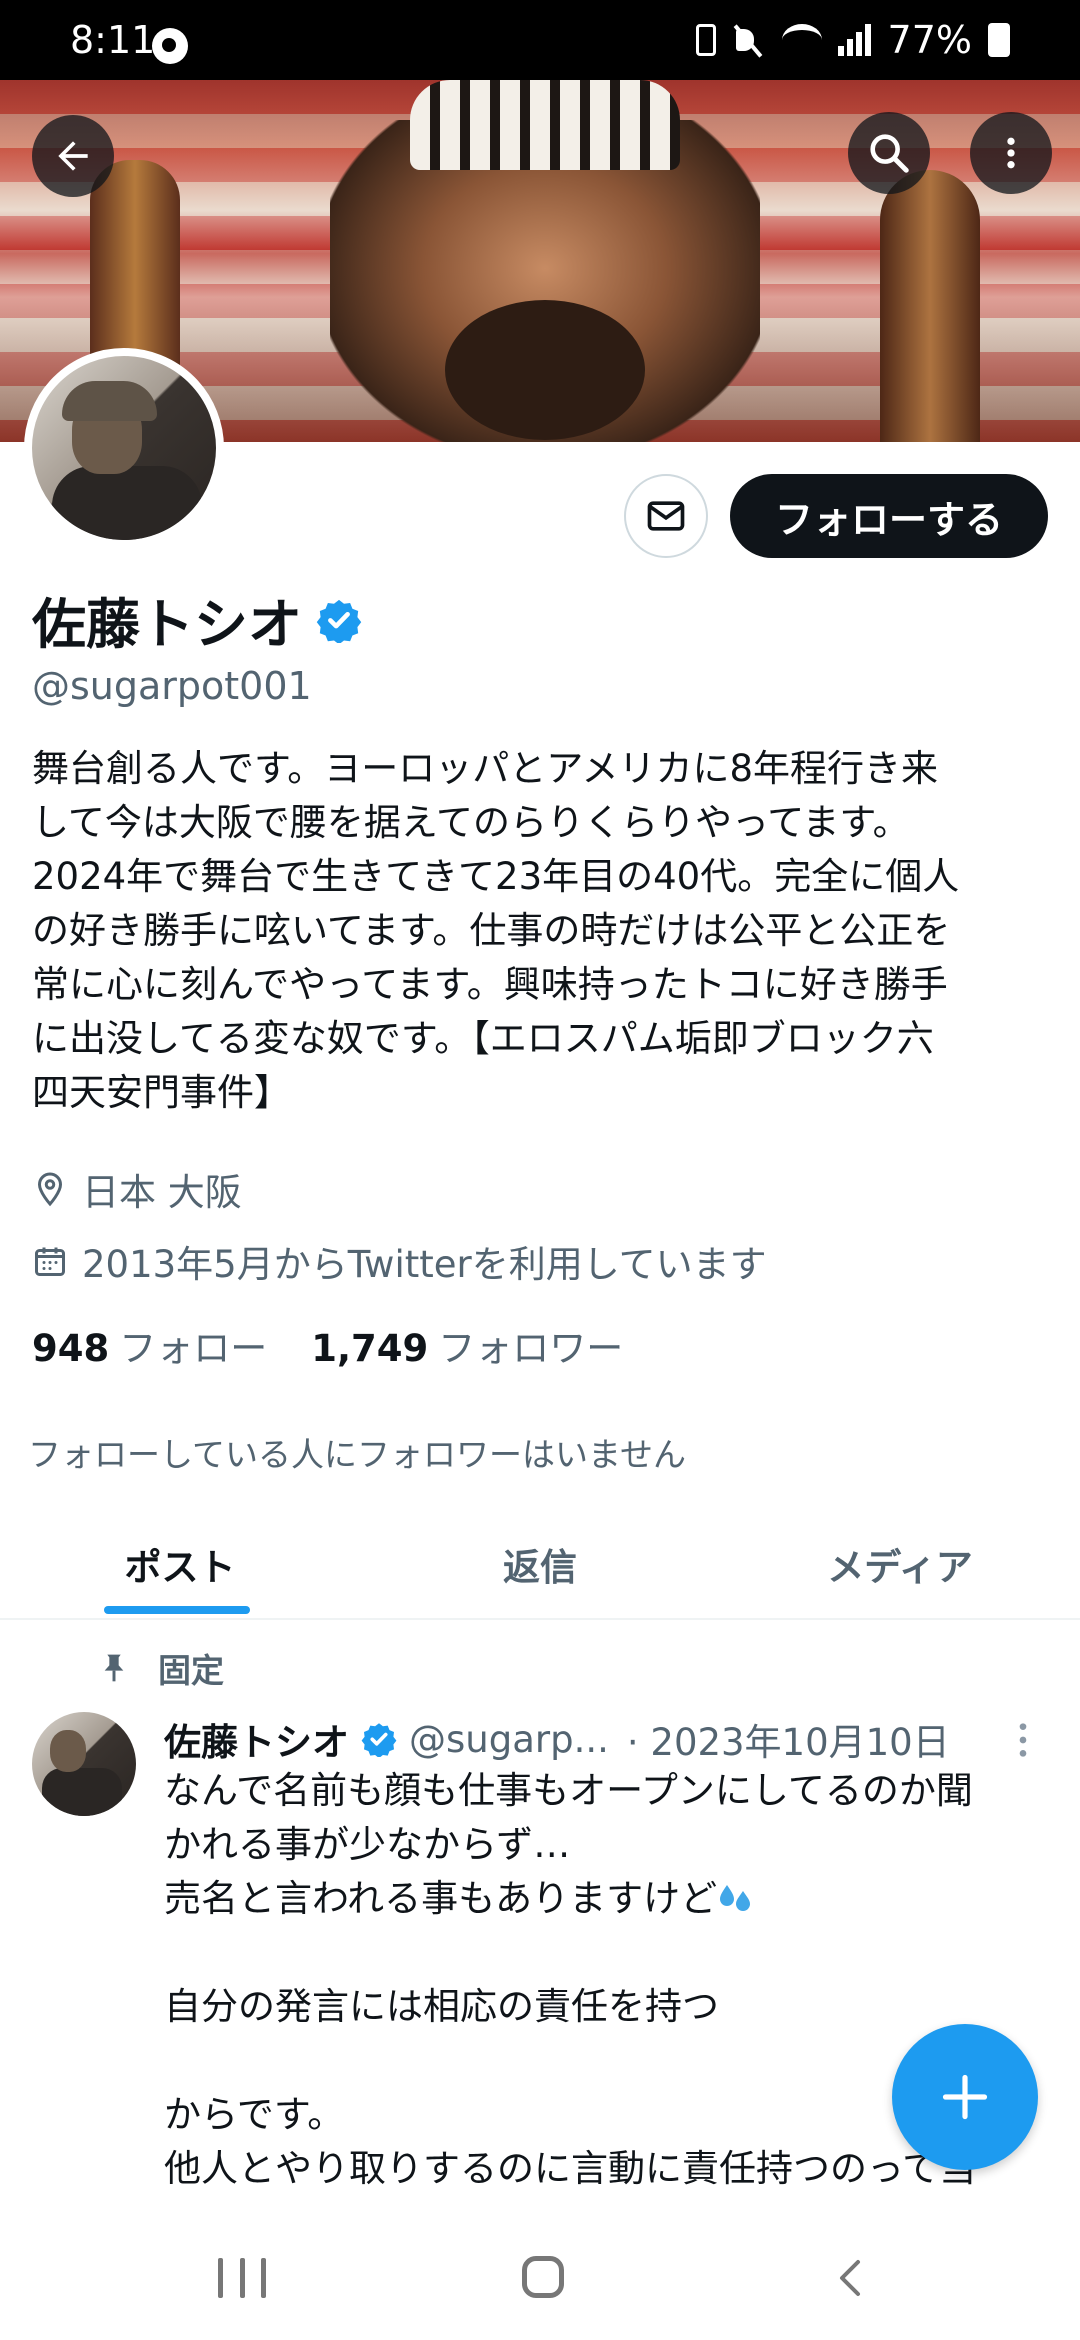  I want to click on profile-name-row: 佐藤トシオ, so click(197, 619).